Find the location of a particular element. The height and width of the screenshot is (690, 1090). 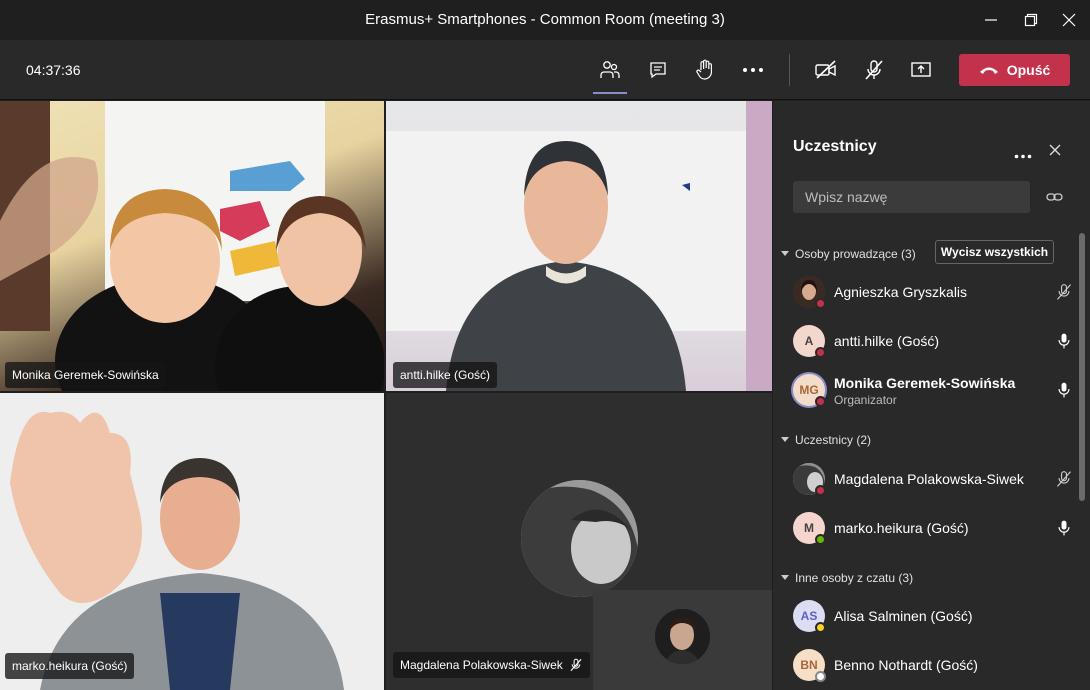

maximize-button is located at coordinates (1031, 20).